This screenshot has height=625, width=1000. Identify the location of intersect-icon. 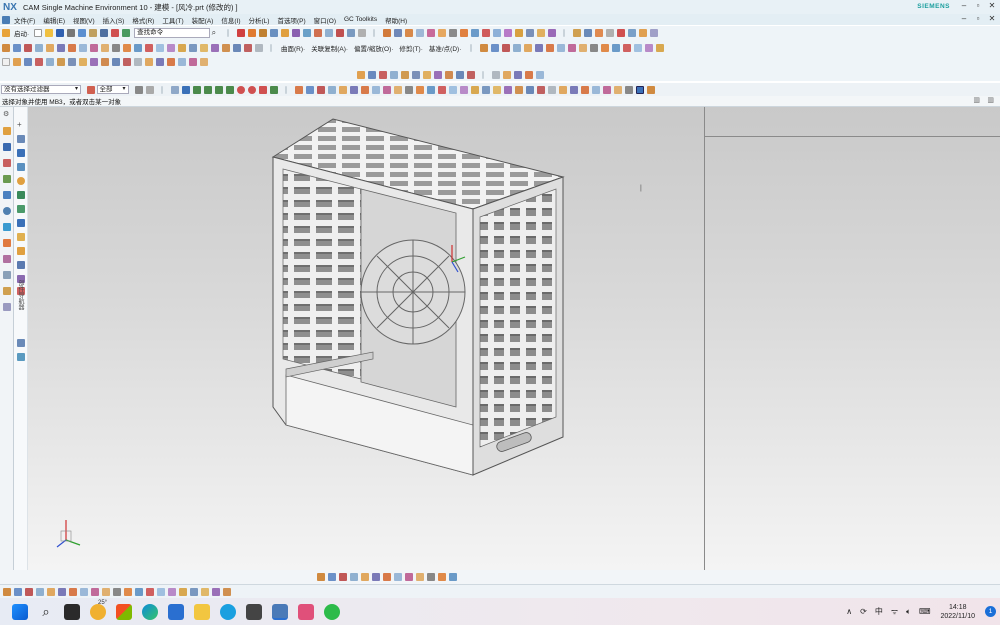
(361, 33).